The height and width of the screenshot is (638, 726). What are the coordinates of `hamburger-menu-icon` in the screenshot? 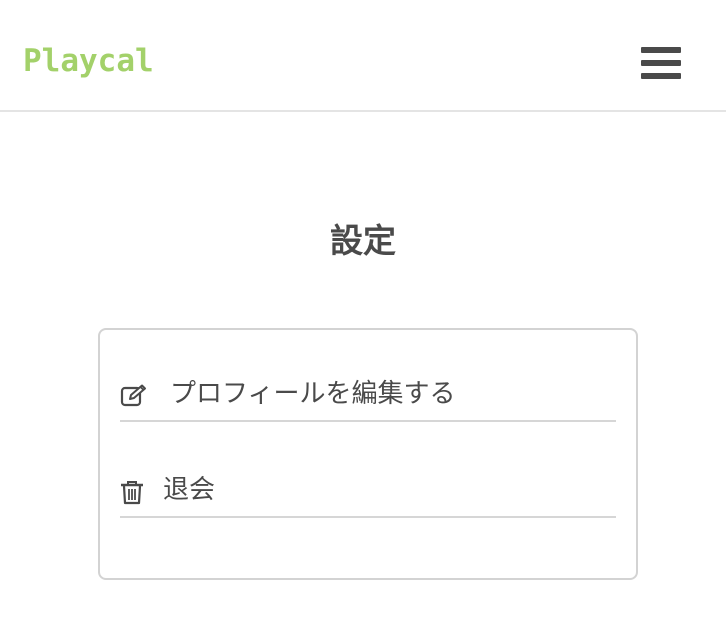 It's located at (660, 63).